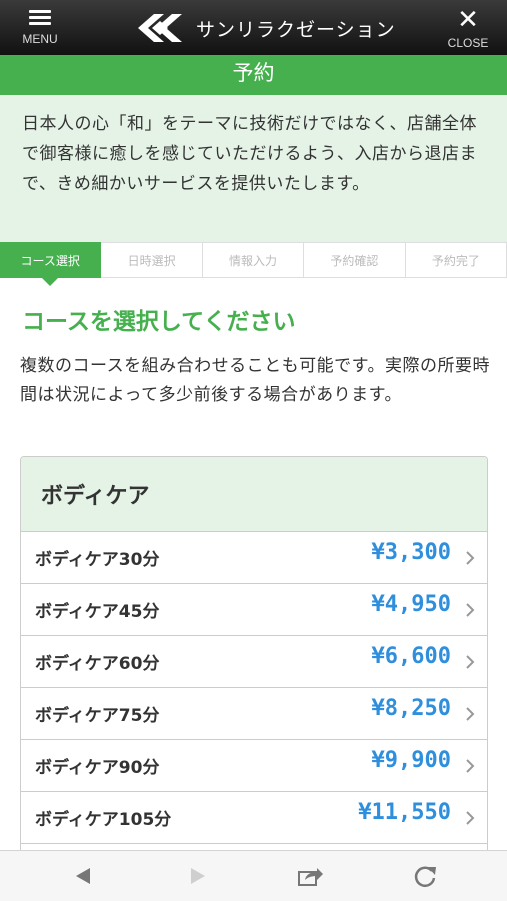 Image resolution: width=507 pixels, height=901 pixels. I want to click on course-price: ¥3,300, so click(411, 552).